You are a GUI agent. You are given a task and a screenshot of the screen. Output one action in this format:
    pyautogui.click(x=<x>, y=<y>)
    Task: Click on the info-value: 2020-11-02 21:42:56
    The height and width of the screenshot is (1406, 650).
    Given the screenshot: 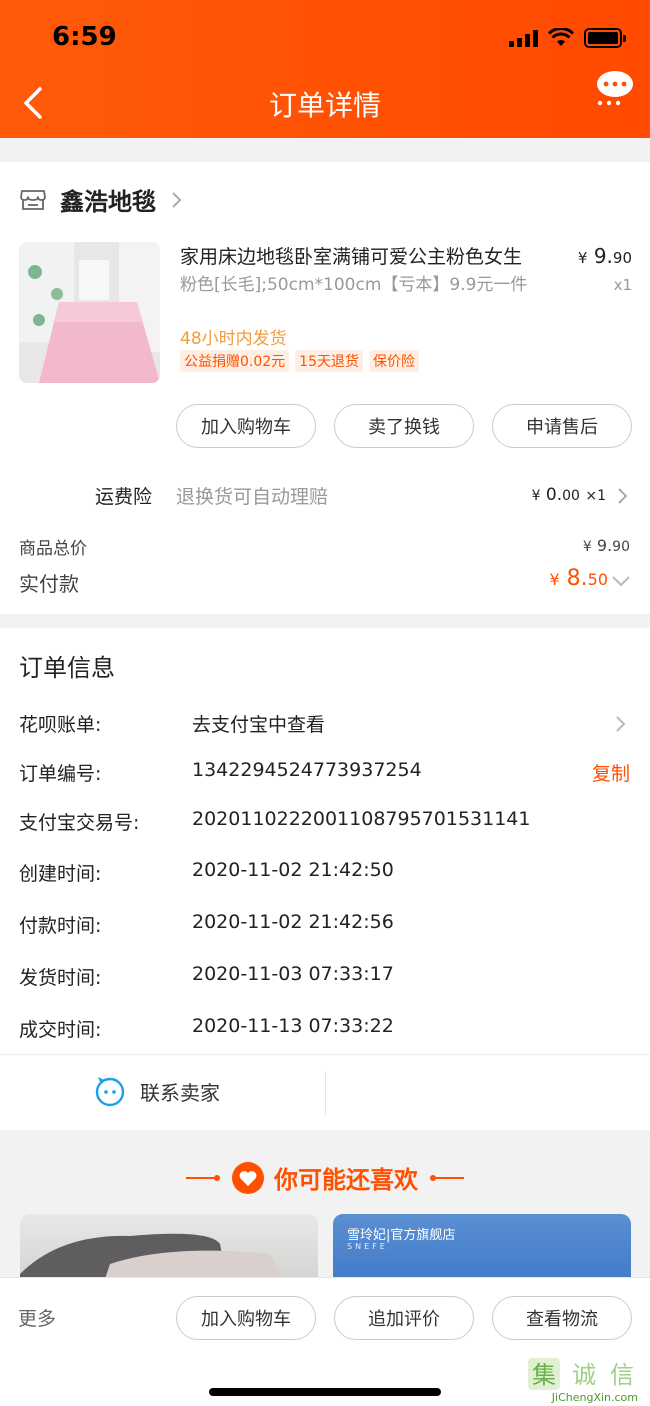 What is the action you would take?
    pyautogui.click(x=293, y=922)
    